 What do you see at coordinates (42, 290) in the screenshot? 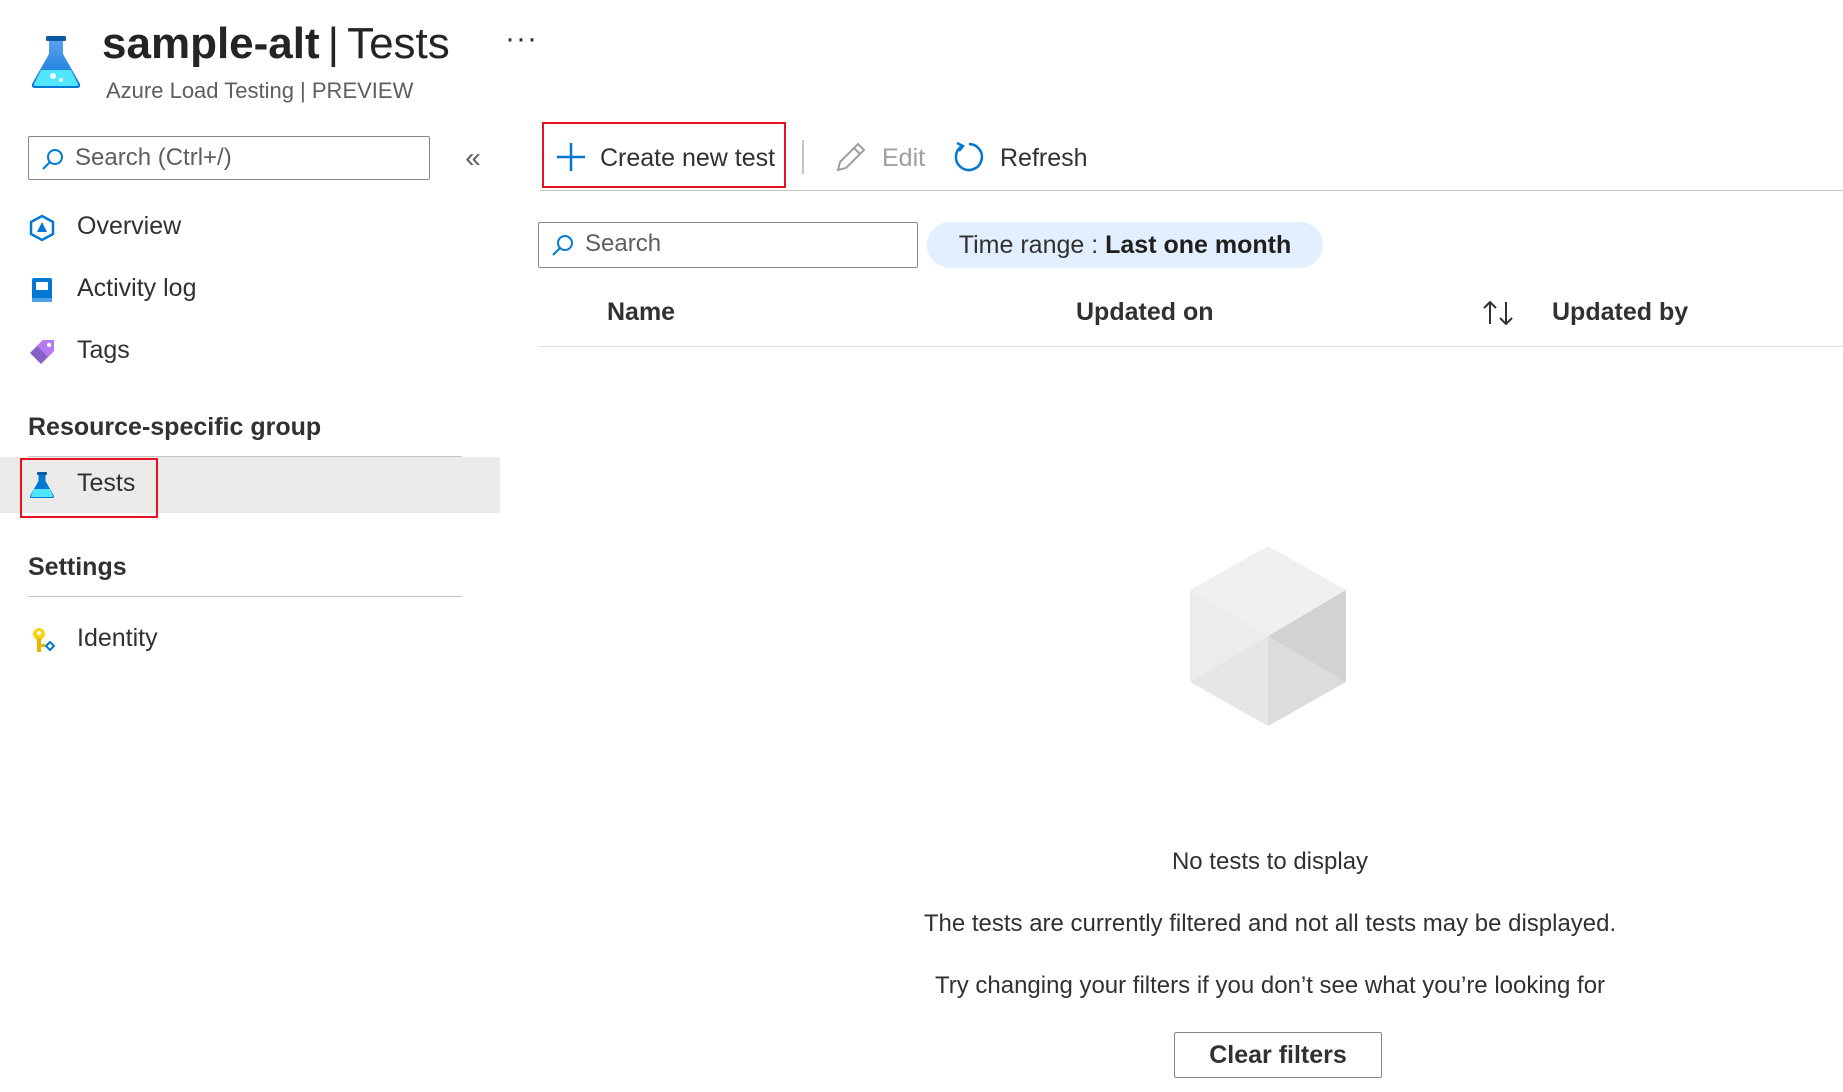
I see `activity-log-icon` at bounding box center [42, 290].